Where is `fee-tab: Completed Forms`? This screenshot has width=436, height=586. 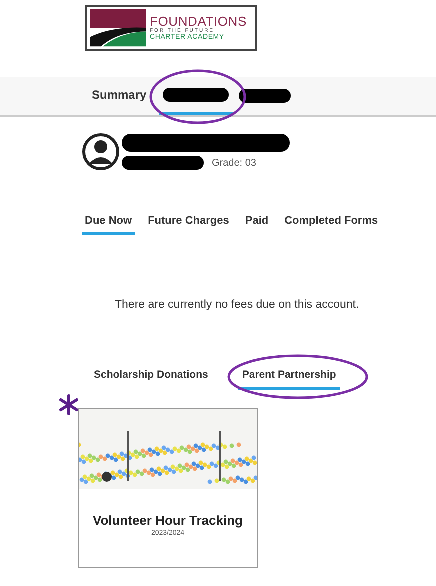
fee-tab: Completed Forms is located at coordinates (332, 224).